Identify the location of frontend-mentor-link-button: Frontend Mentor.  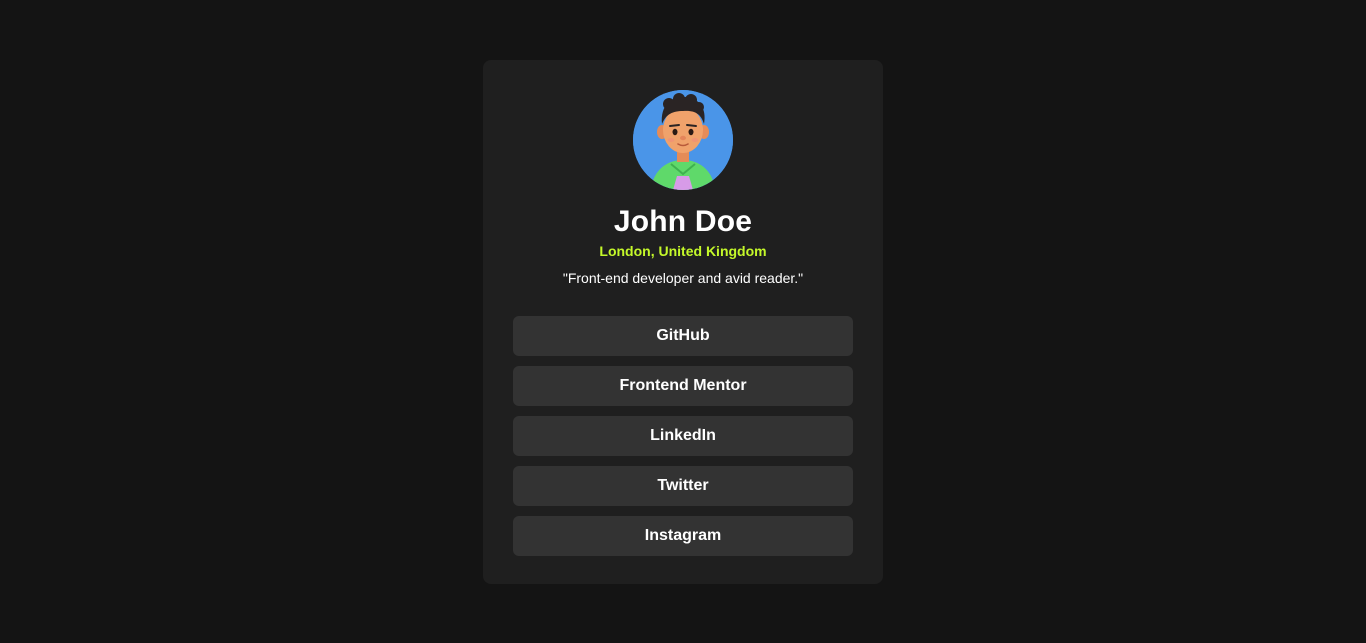
(683, 386).